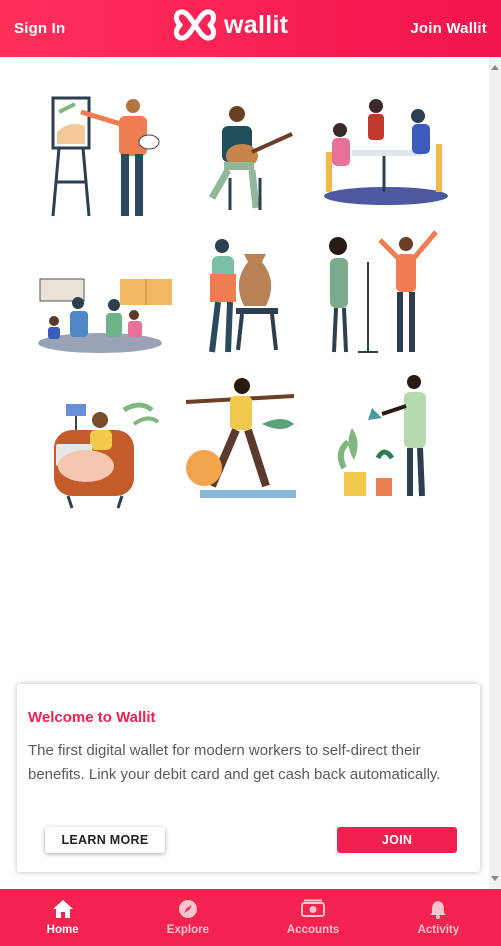  What do you see at coordinates (187, 930) in the screenshot?
I see `nav-explore-label: Explore` at bounding box center [187, 930].